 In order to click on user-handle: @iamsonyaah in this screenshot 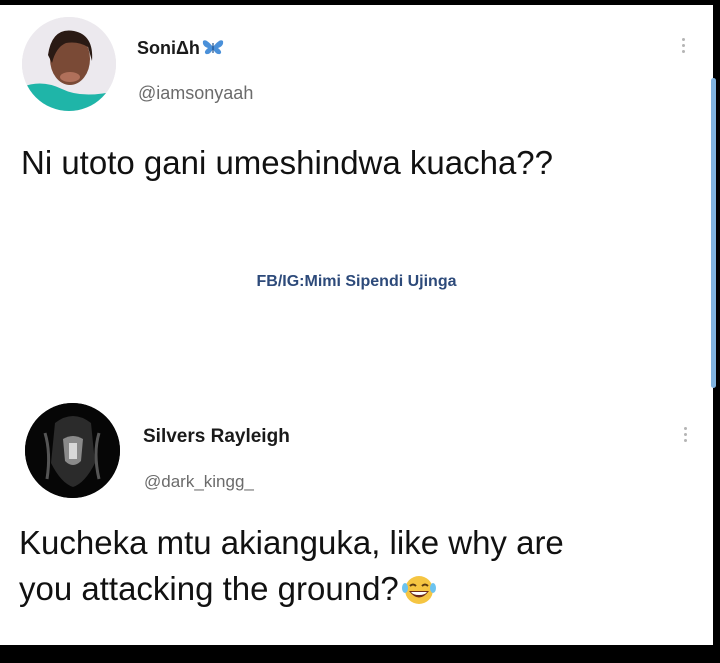, I will do `click(195, 93)`.